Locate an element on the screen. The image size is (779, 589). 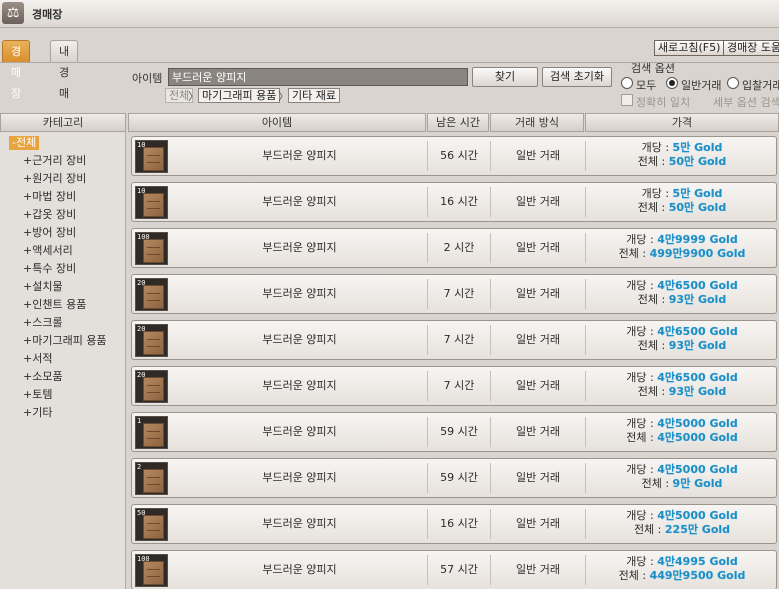
category-melee: +근거리 장비 is located at coordinates (54, 161).